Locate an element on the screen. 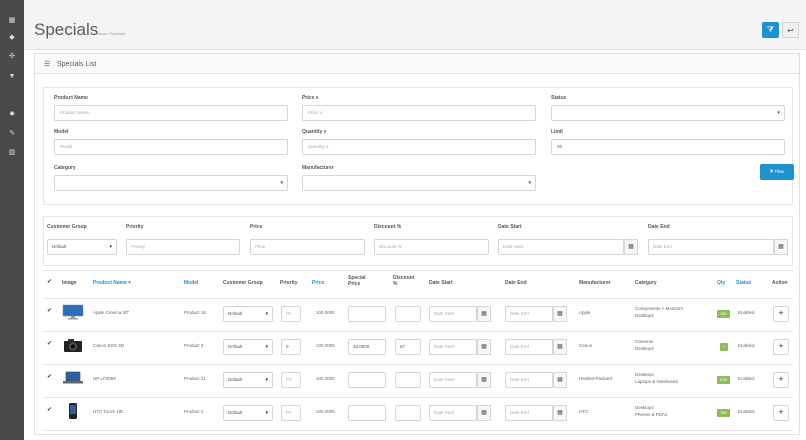  dashboard-icon: ▦ is located at coordinates (12, 21).